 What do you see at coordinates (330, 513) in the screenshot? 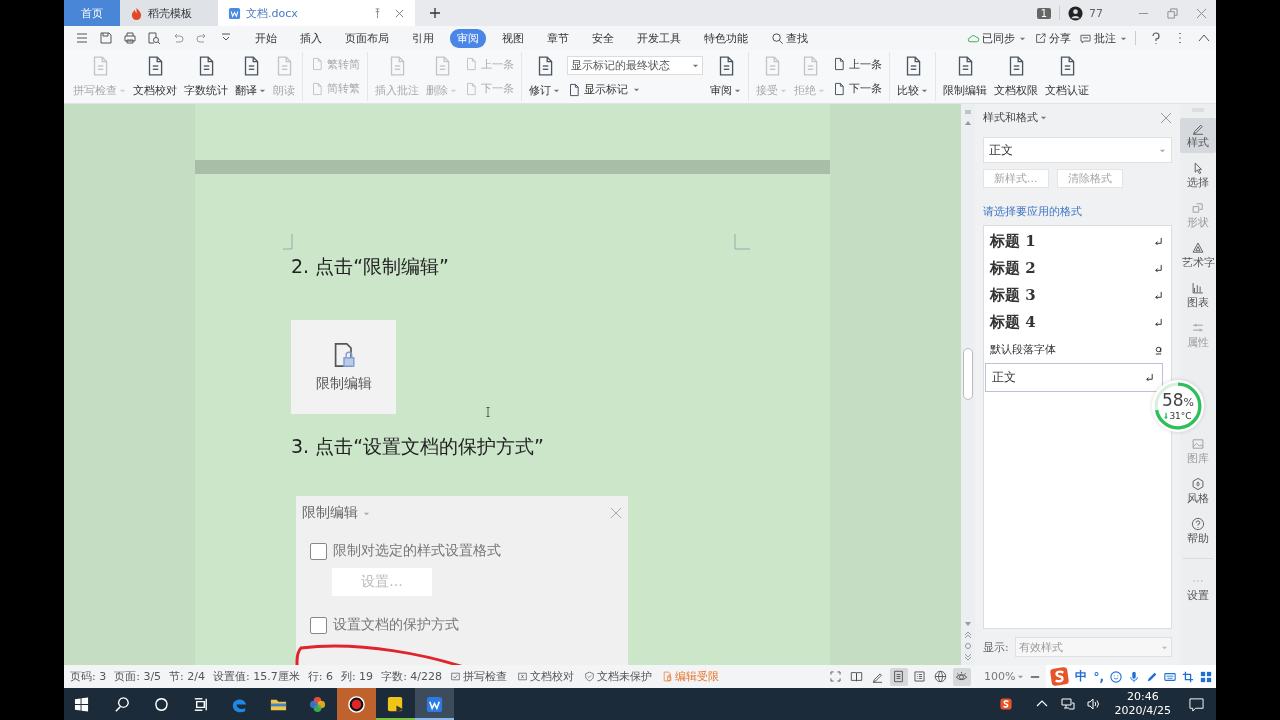
I see `panel-title: 限制编辑` at bounding box center [330, 513].